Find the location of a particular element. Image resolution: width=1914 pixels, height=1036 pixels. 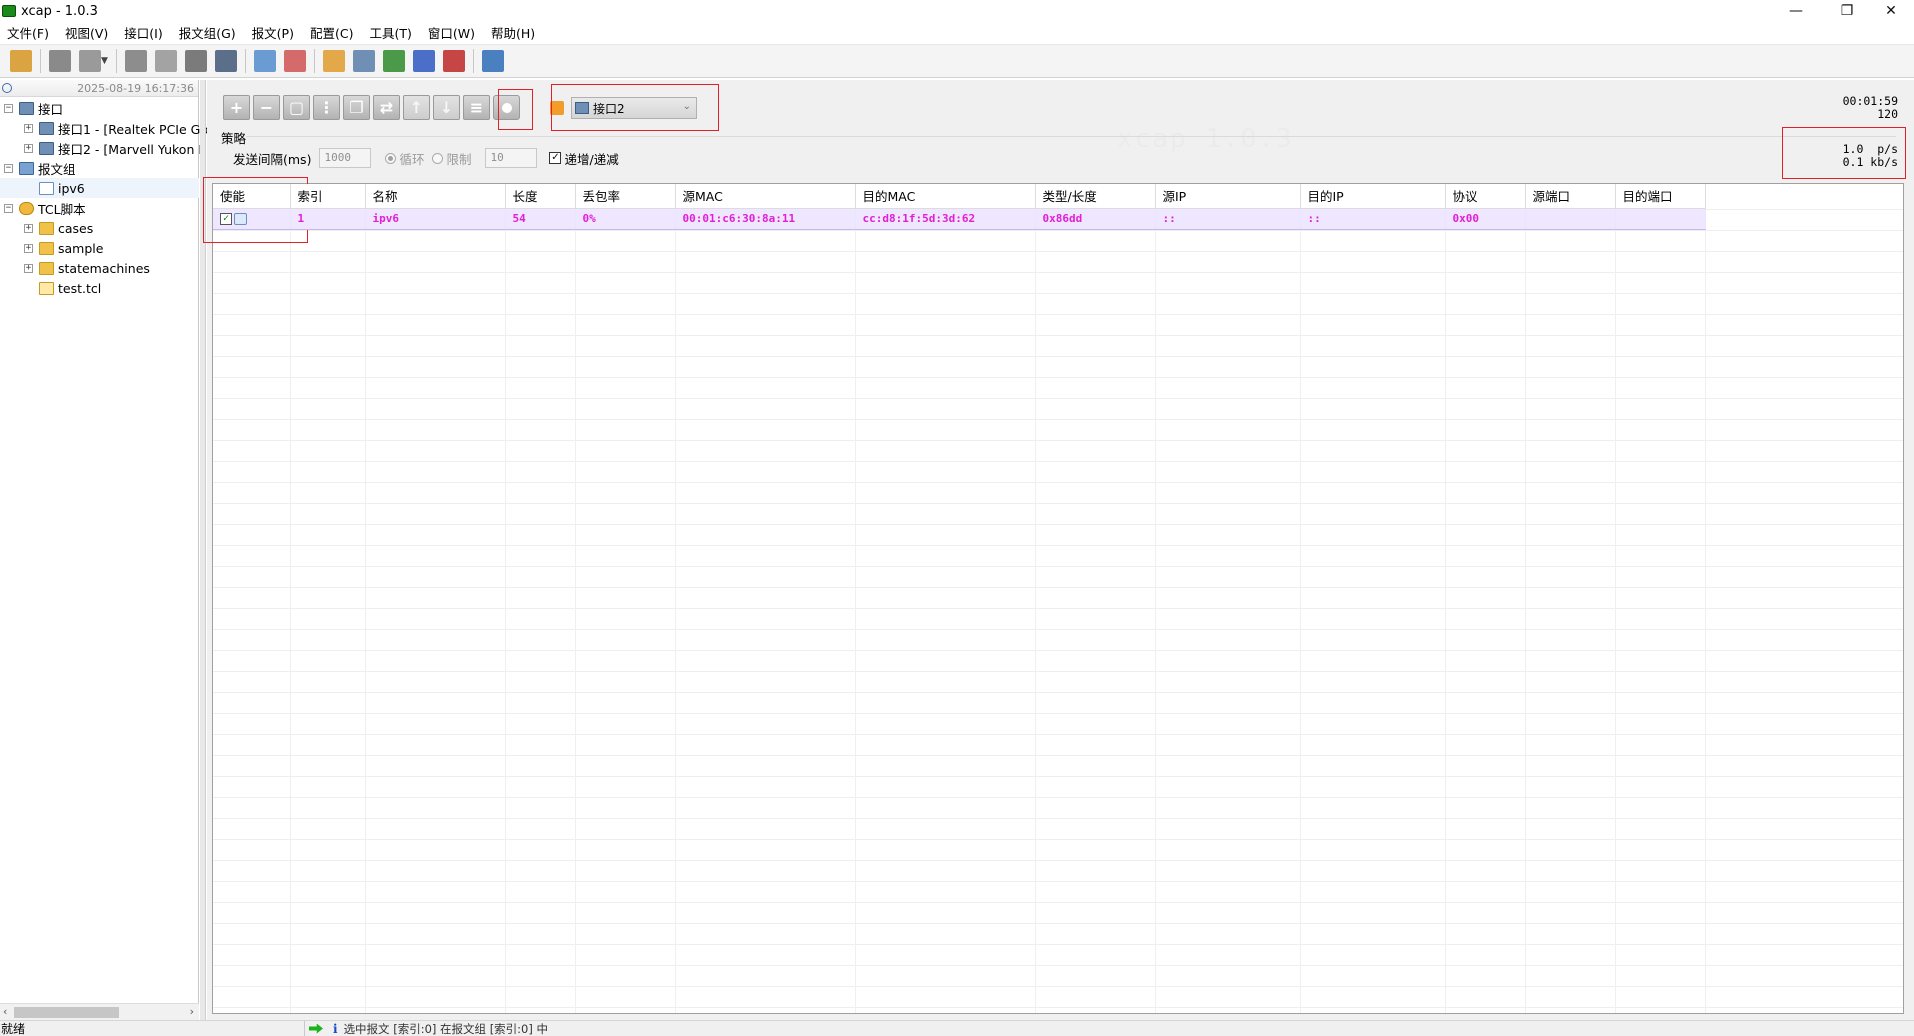

menu-config: 配置(C) is located at coordinates (332, 32).